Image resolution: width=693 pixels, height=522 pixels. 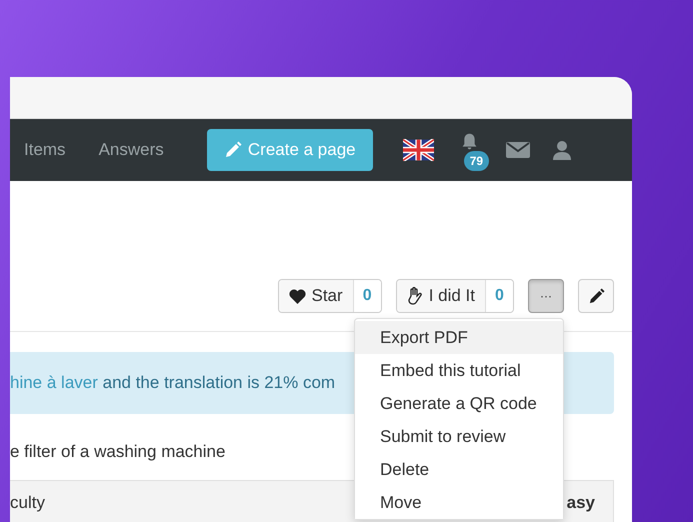 What do you see at coordinates (518, 150) in the screenshot?
I see `mail-icon` at bounding box center [518, 150].